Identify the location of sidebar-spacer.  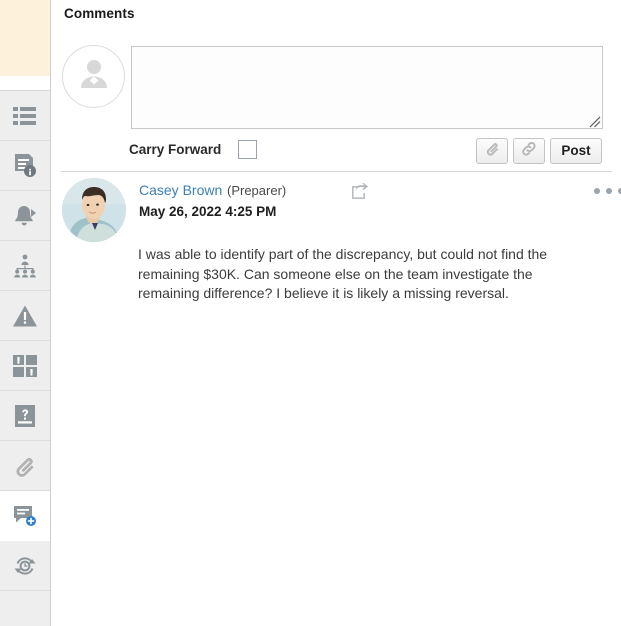
(25, 83).